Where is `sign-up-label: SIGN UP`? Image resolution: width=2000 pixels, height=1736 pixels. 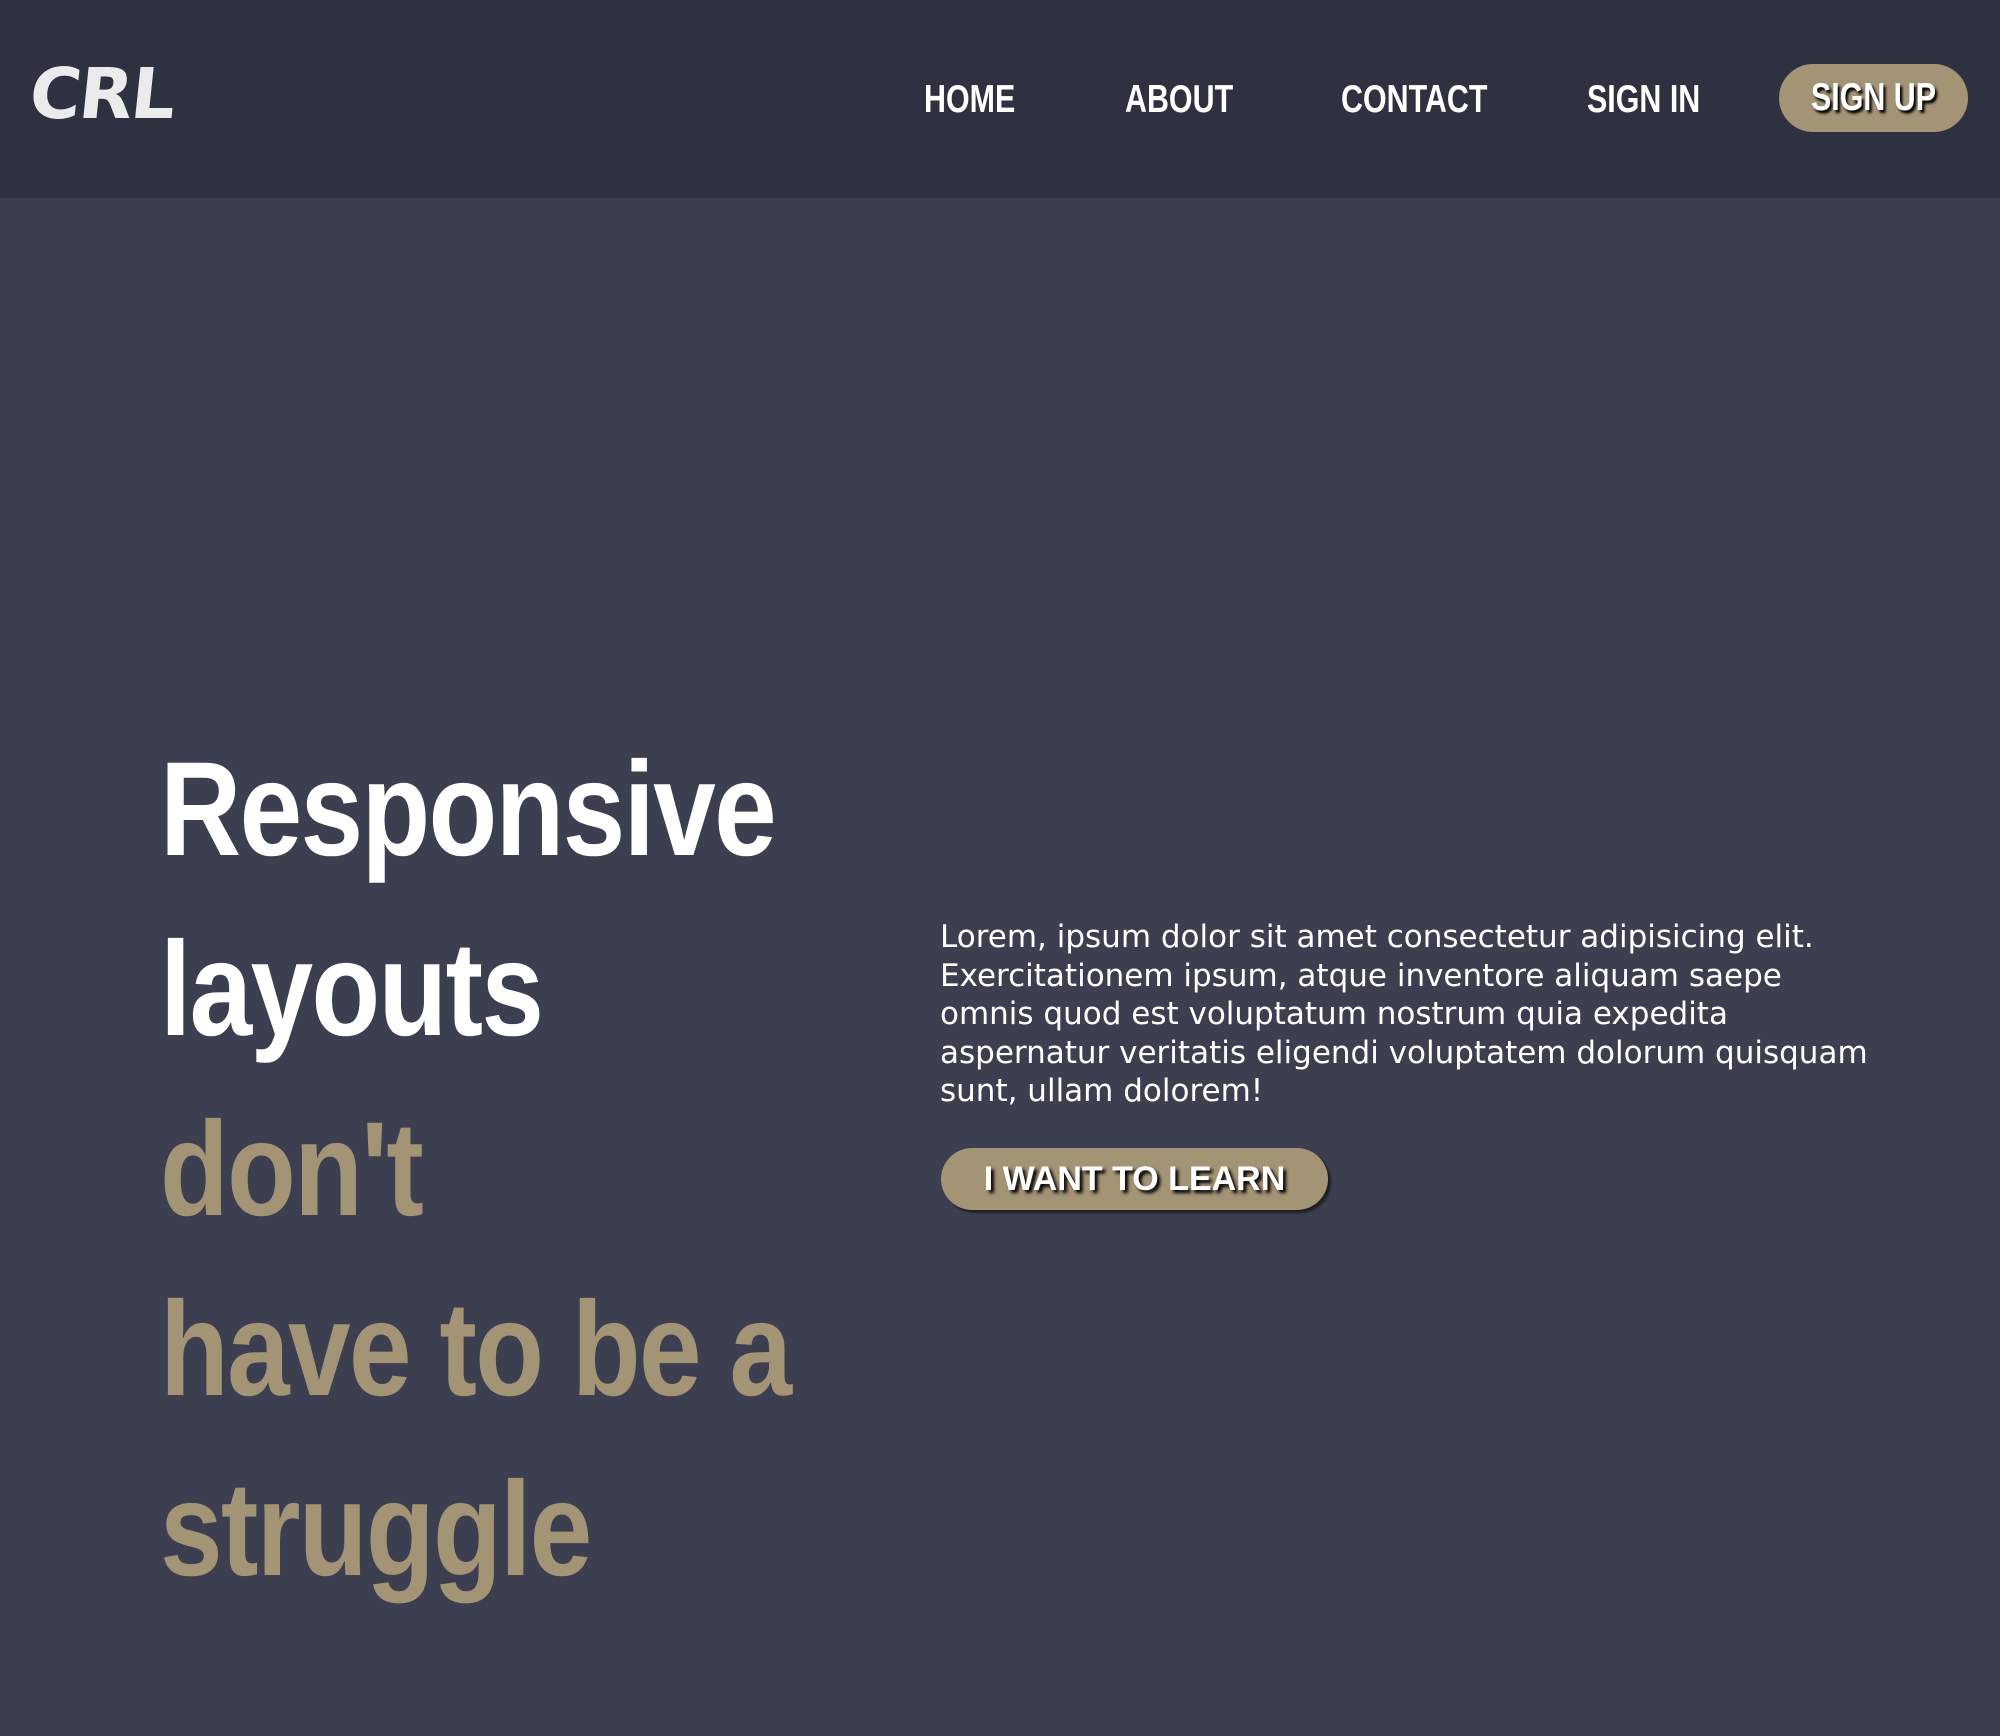
sign-up-label: SIGN UP is located at coordinates (1873, 97).